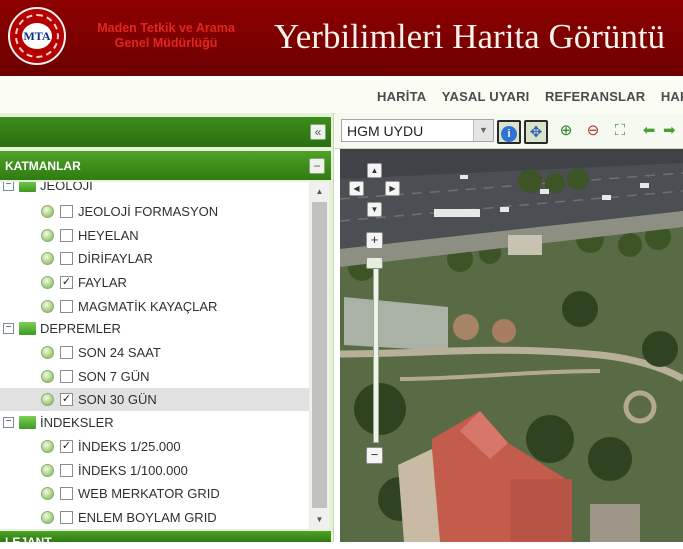 Image resolution: width=683 pixels, height=549 pixels. What do you see at coordinates (154, 235) in the screenshot?
I see `tree-layer-item: HEYELAN` at bounding box center [154, 235].